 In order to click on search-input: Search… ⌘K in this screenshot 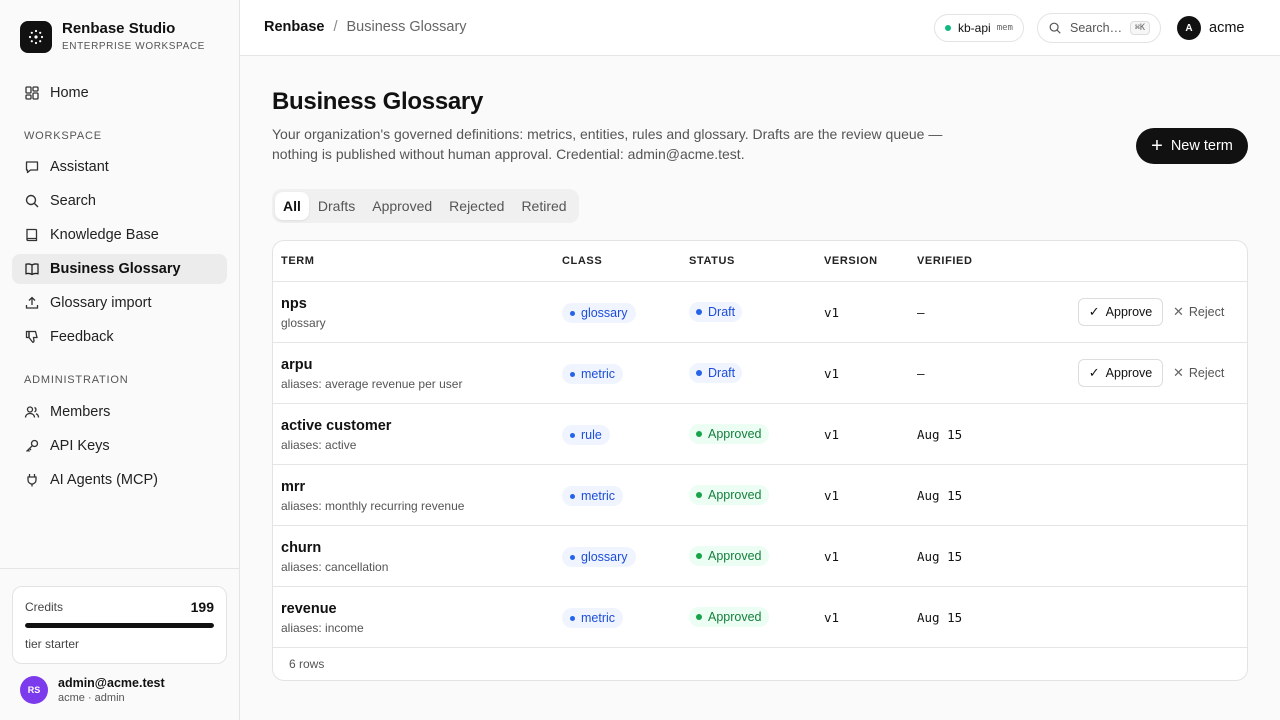, I will do `click(1099, 28)`.